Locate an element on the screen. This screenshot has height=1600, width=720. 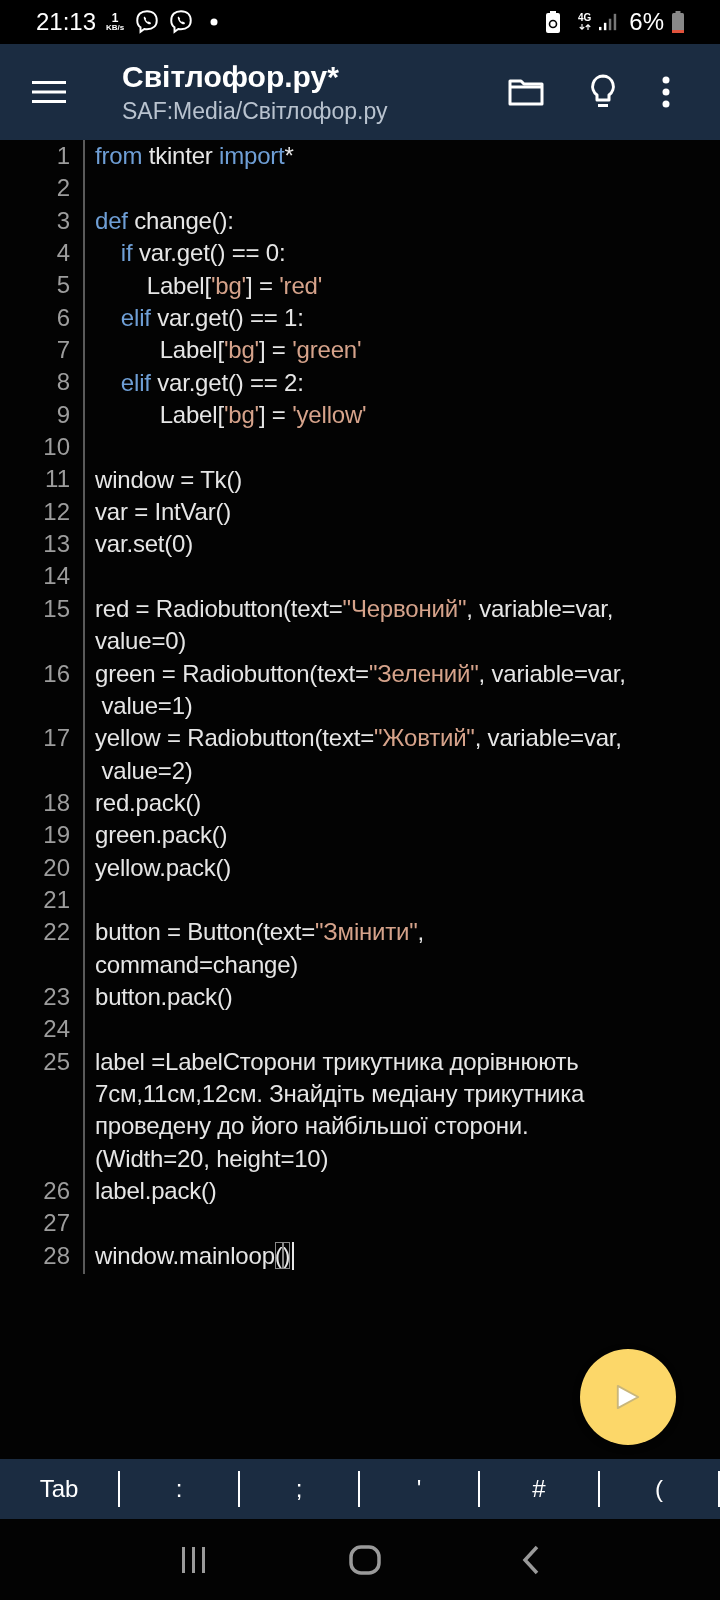
code-line: button = Button(text="Змінити", is located at coordinates (260, 932).